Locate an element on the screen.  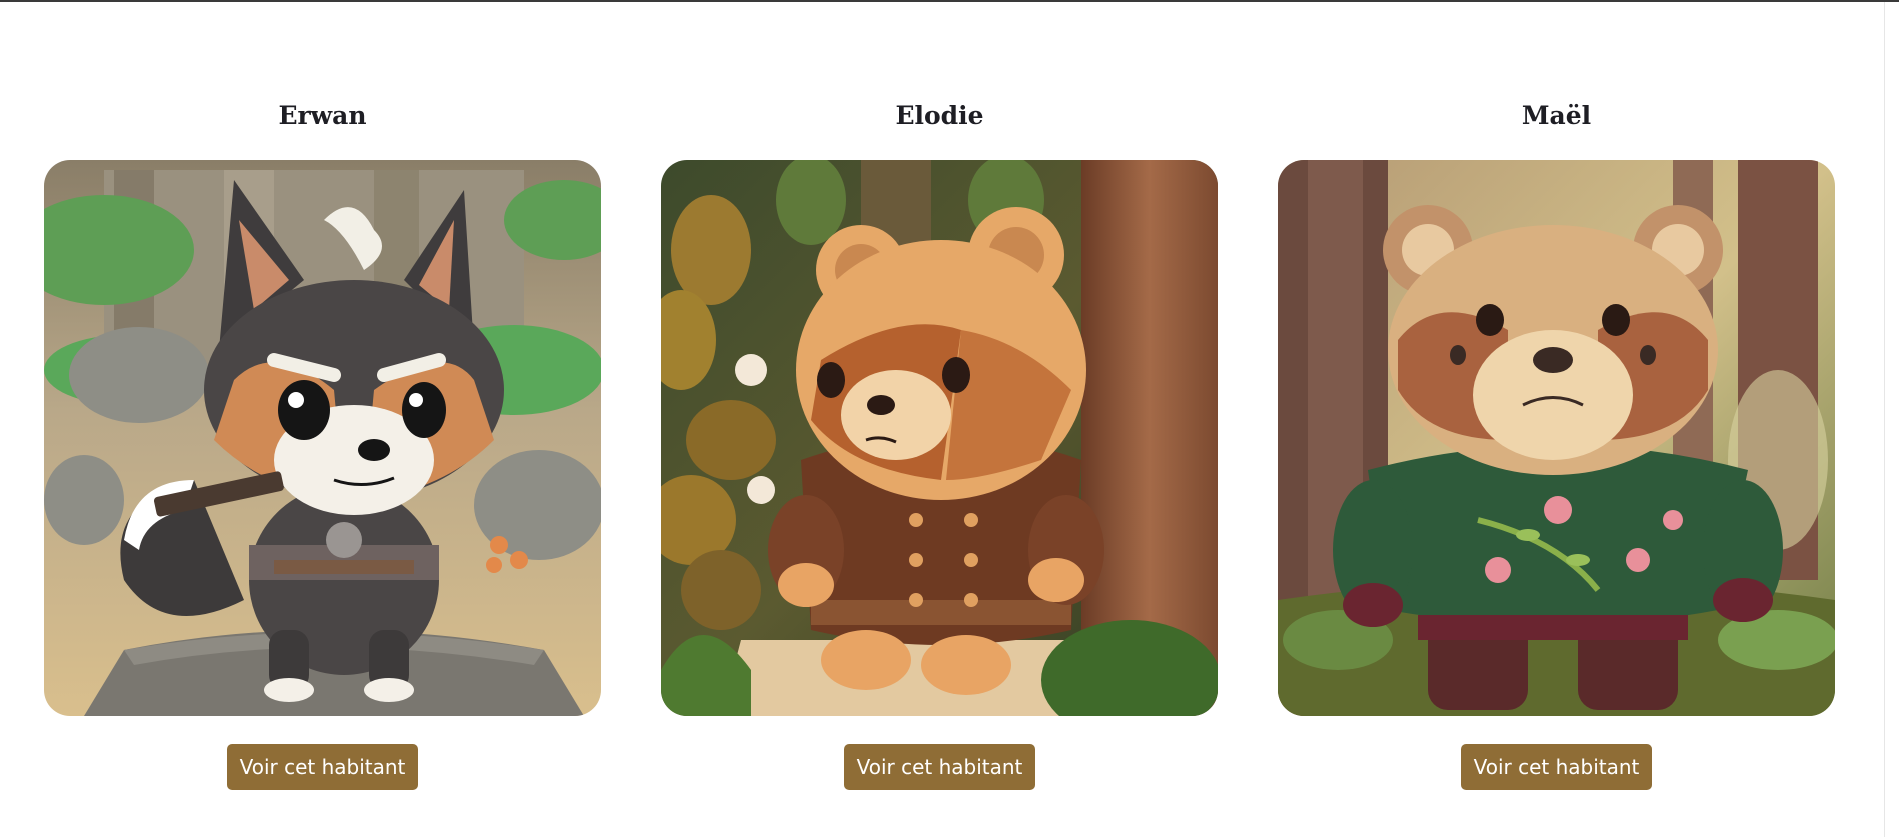
habitant-name: Erwan is located at coordinates (322, 115).